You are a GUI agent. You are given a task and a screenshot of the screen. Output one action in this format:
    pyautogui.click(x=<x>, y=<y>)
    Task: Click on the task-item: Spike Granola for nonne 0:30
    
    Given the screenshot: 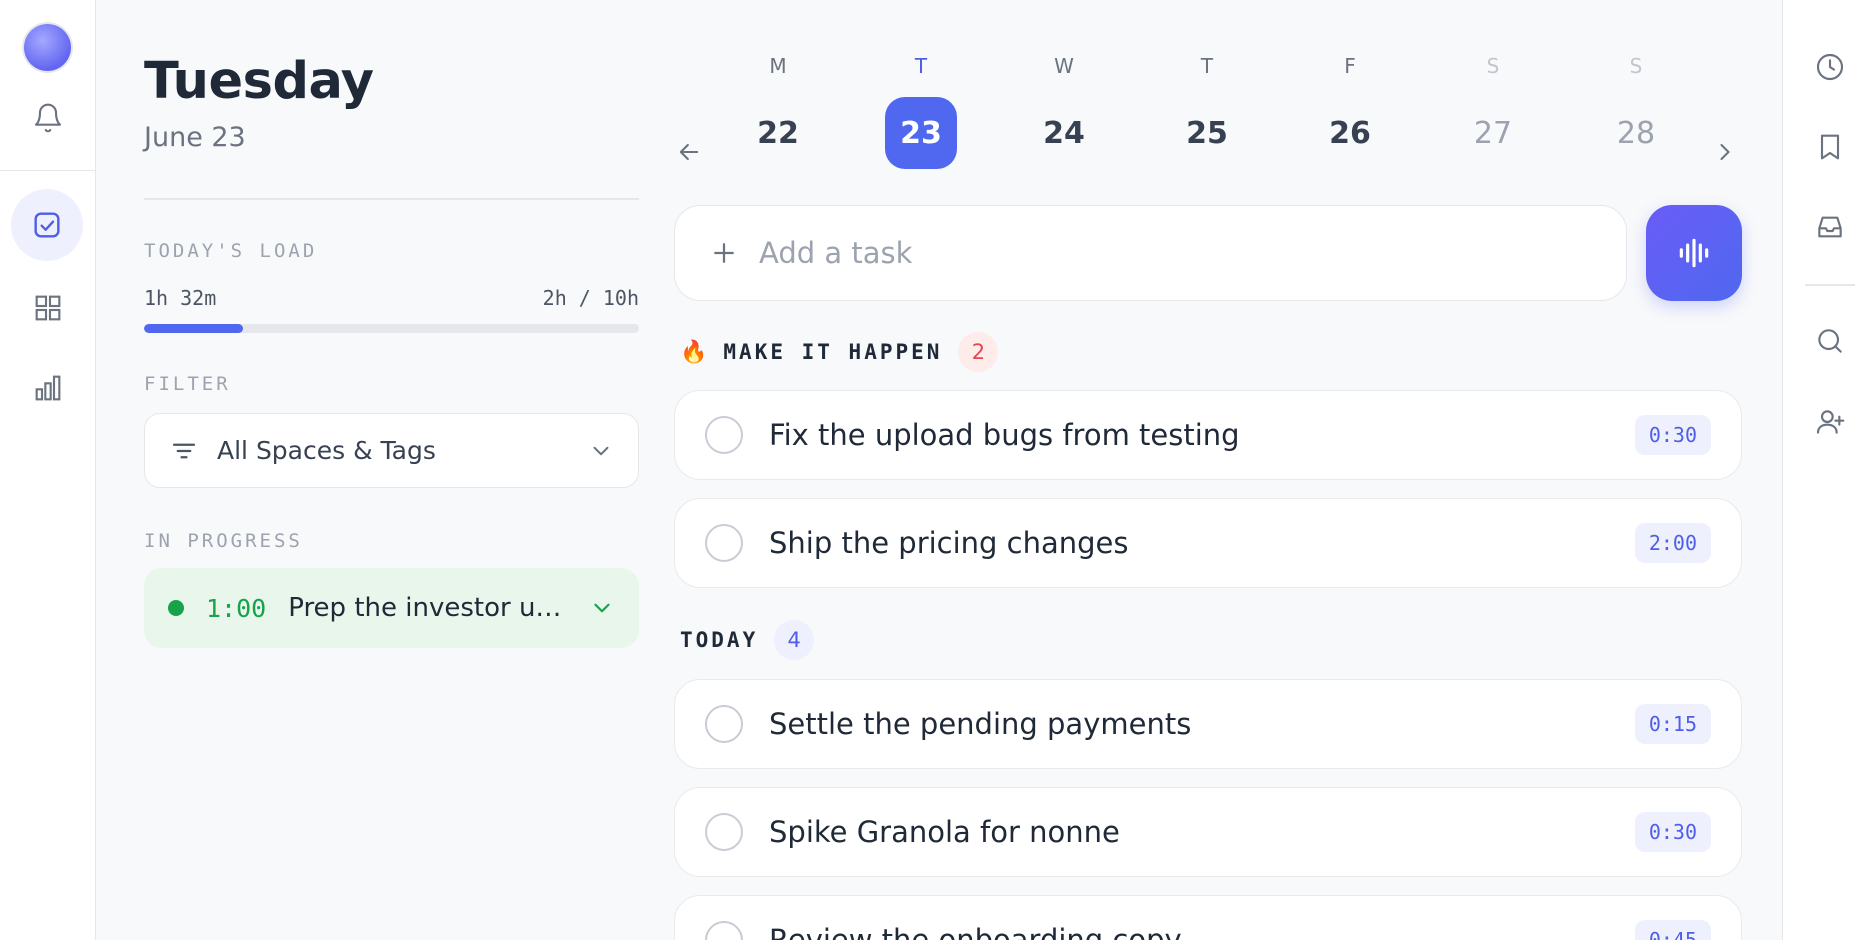 What is the action you would take?
    pyautogui.click(x=1208, y=832)
    